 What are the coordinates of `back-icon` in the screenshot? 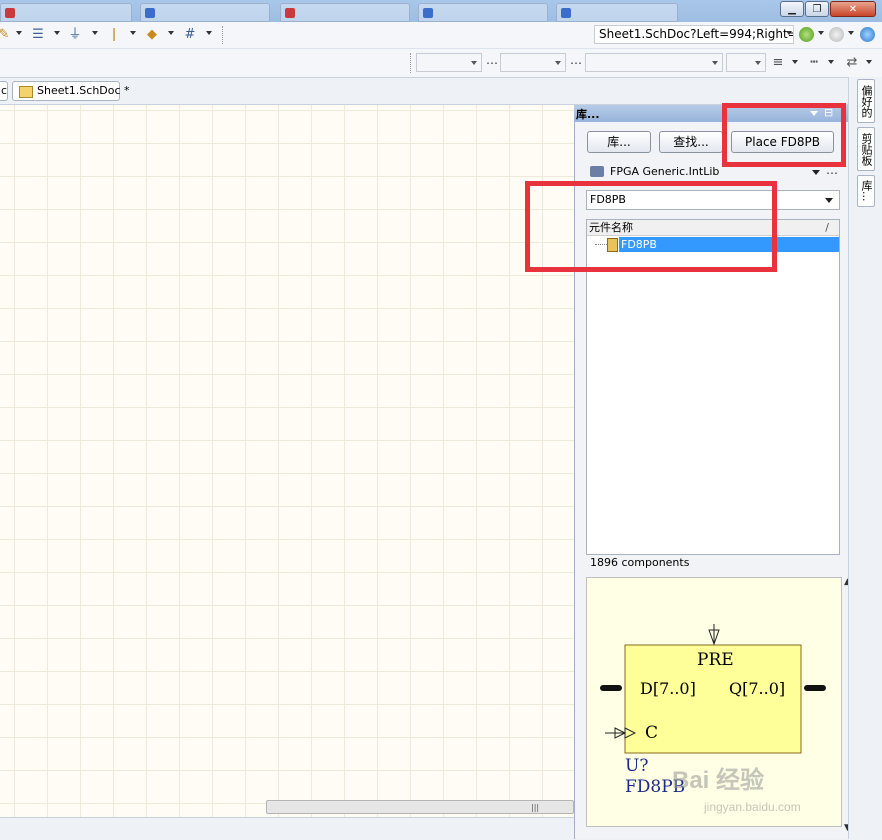 It's located at (806, 34).